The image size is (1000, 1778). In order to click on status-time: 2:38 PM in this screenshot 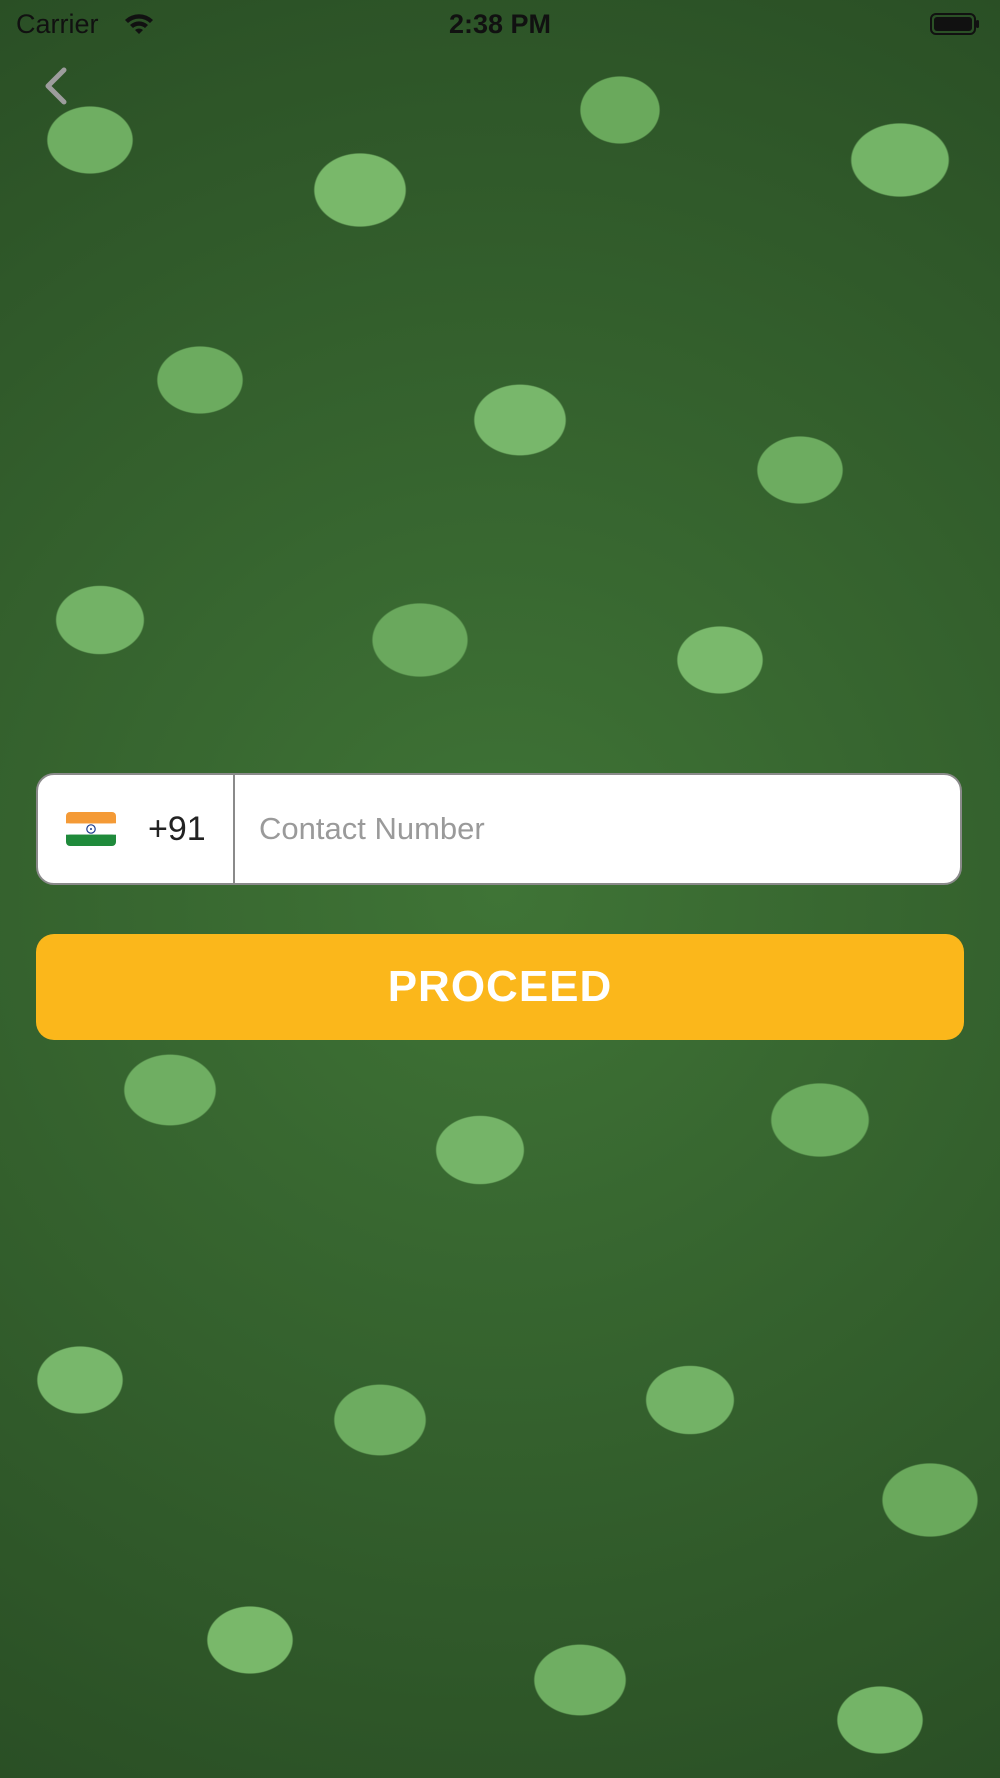, I will do `click(500, 24)`.